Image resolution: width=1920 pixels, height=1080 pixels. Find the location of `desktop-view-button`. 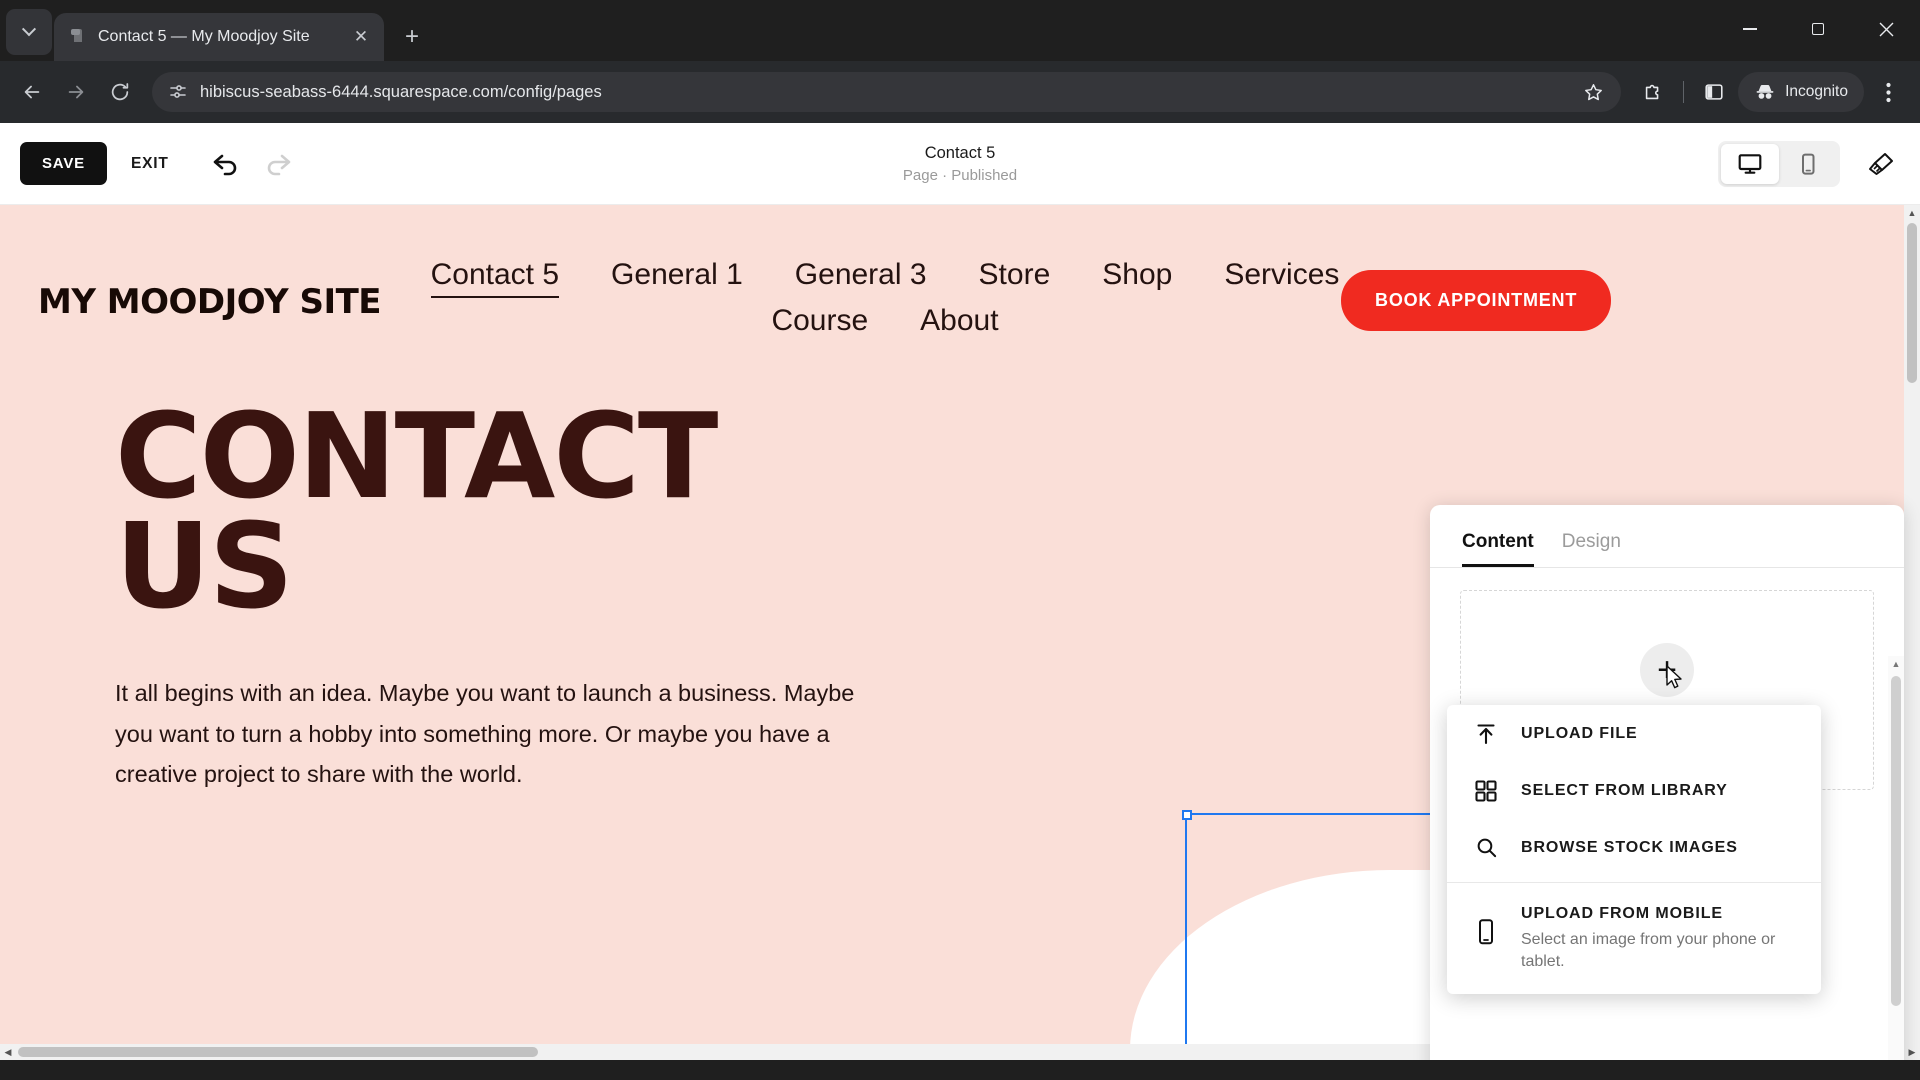

desktop-view-button is located at coordinates (1750, 163).